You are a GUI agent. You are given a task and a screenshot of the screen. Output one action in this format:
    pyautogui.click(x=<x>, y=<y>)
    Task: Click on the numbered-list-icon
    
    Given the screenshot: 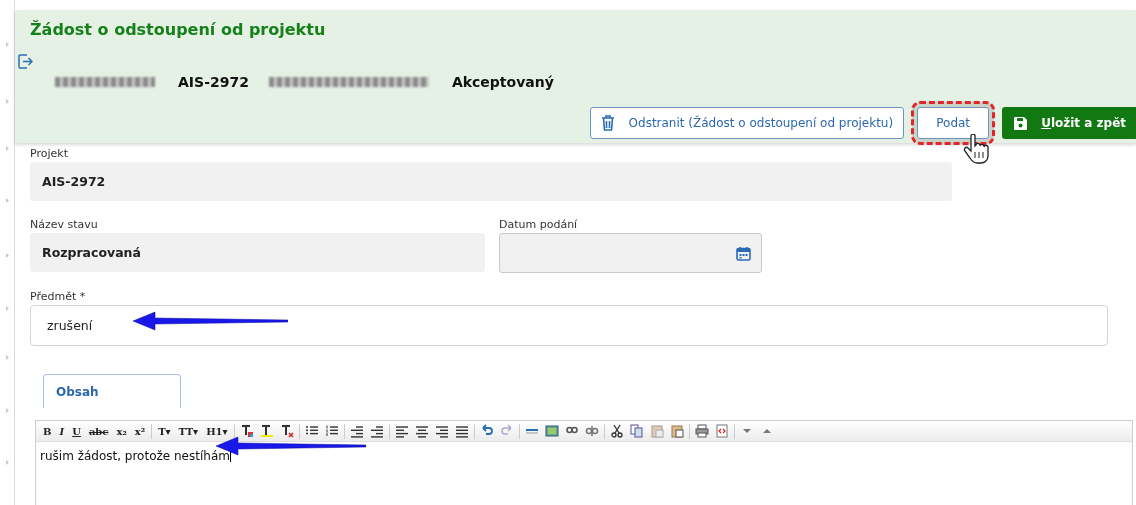 What is the action you would take?
    pyautogui.click(x=331, y=431)
    